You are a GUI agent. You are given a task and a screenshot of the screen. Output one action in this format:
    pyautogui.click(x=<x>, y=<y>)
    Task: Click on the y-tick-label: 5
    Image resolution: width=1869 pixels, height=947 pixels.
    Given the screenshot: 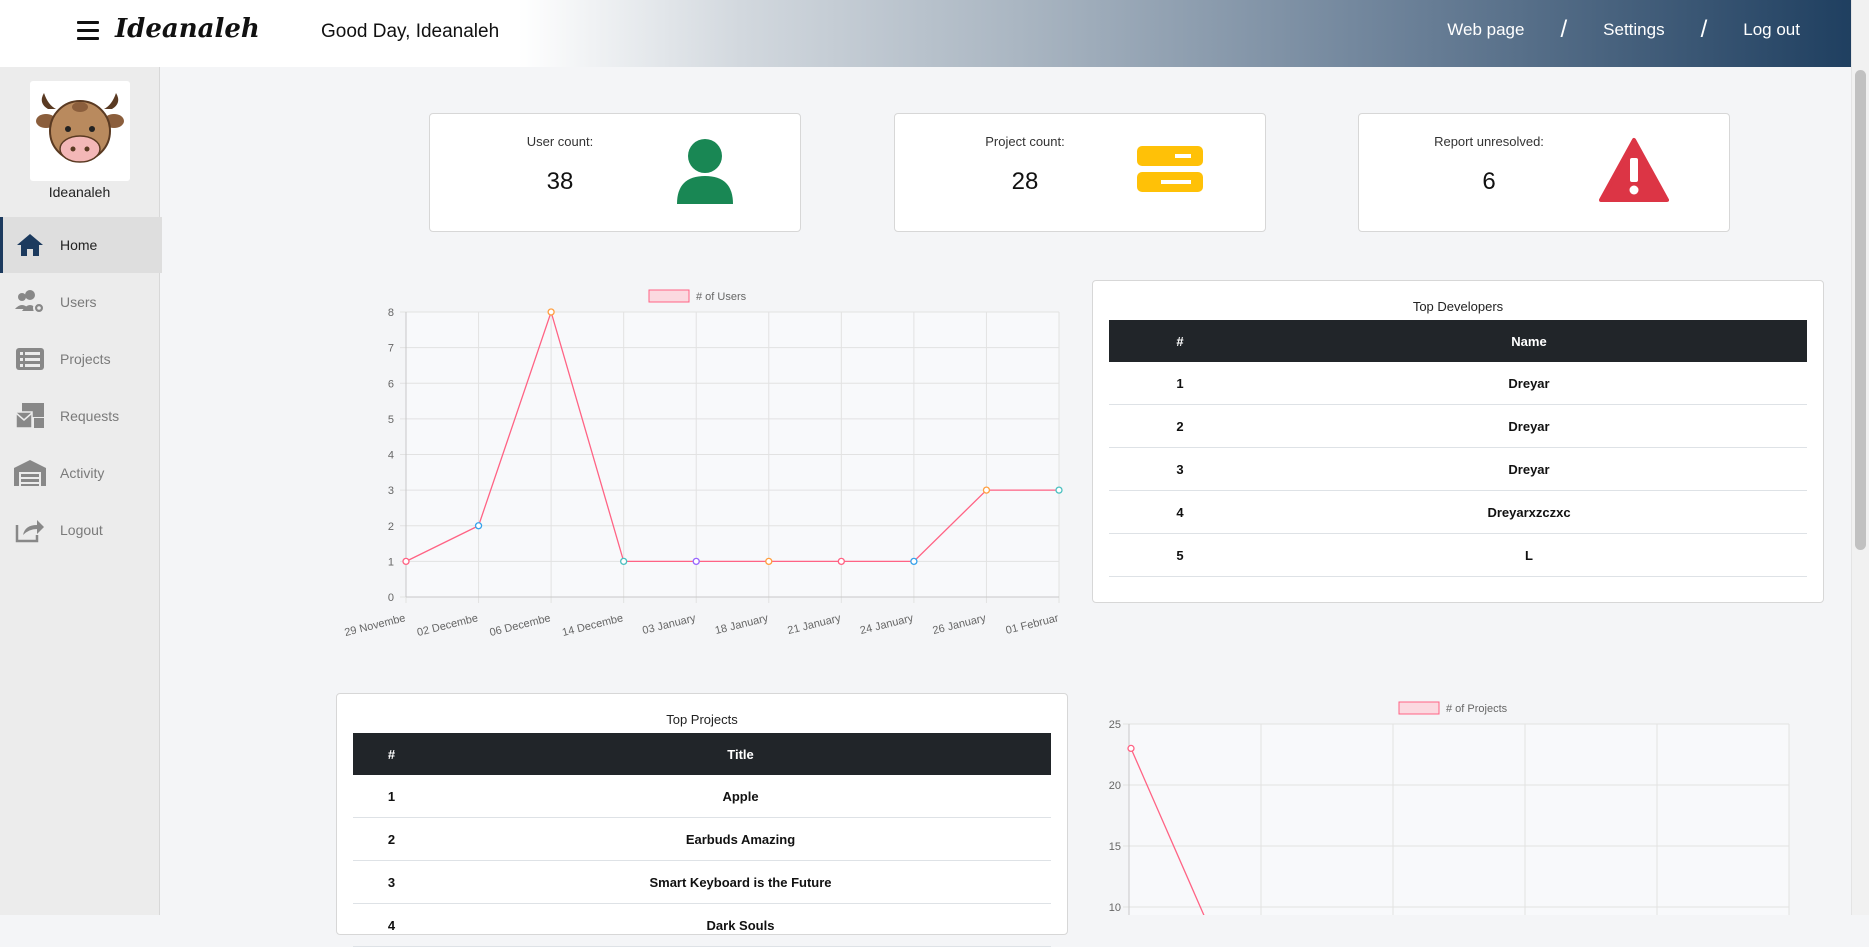 What is the action you would take?
    pyautogui.click(x=391, y=420)
    